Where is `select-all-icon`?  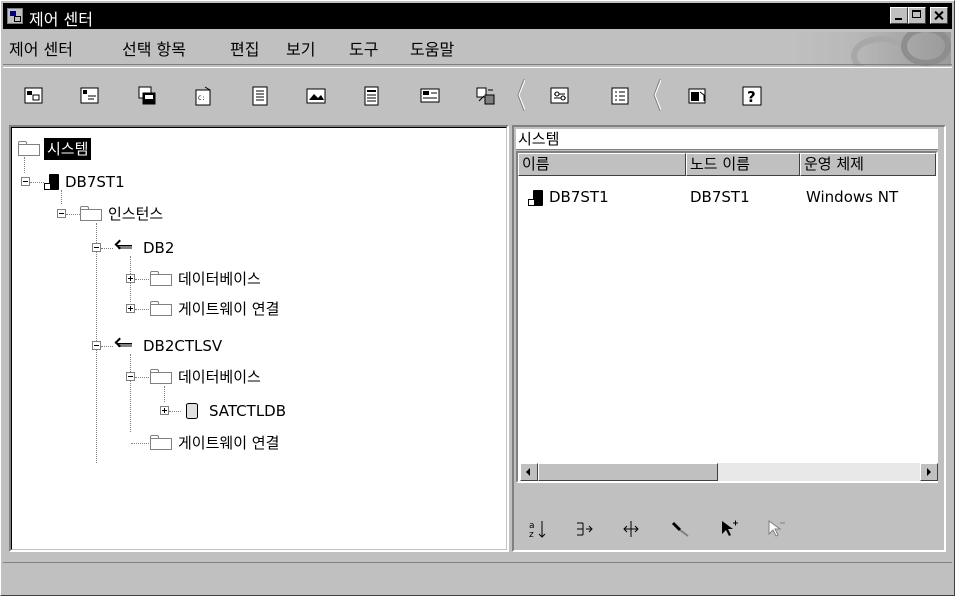 select-all-icon is located at coordinates (729, 529).